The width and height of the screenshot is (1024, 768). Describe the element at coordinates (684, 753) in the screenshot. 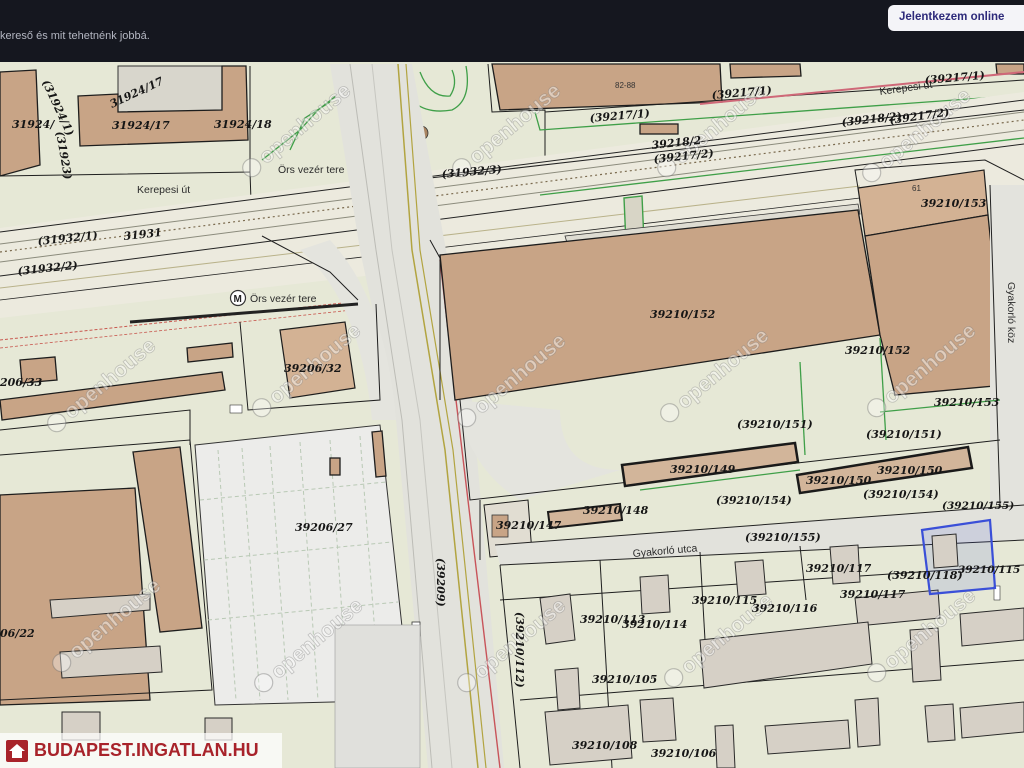

I see `parcel-label: 39210/106` at that location.